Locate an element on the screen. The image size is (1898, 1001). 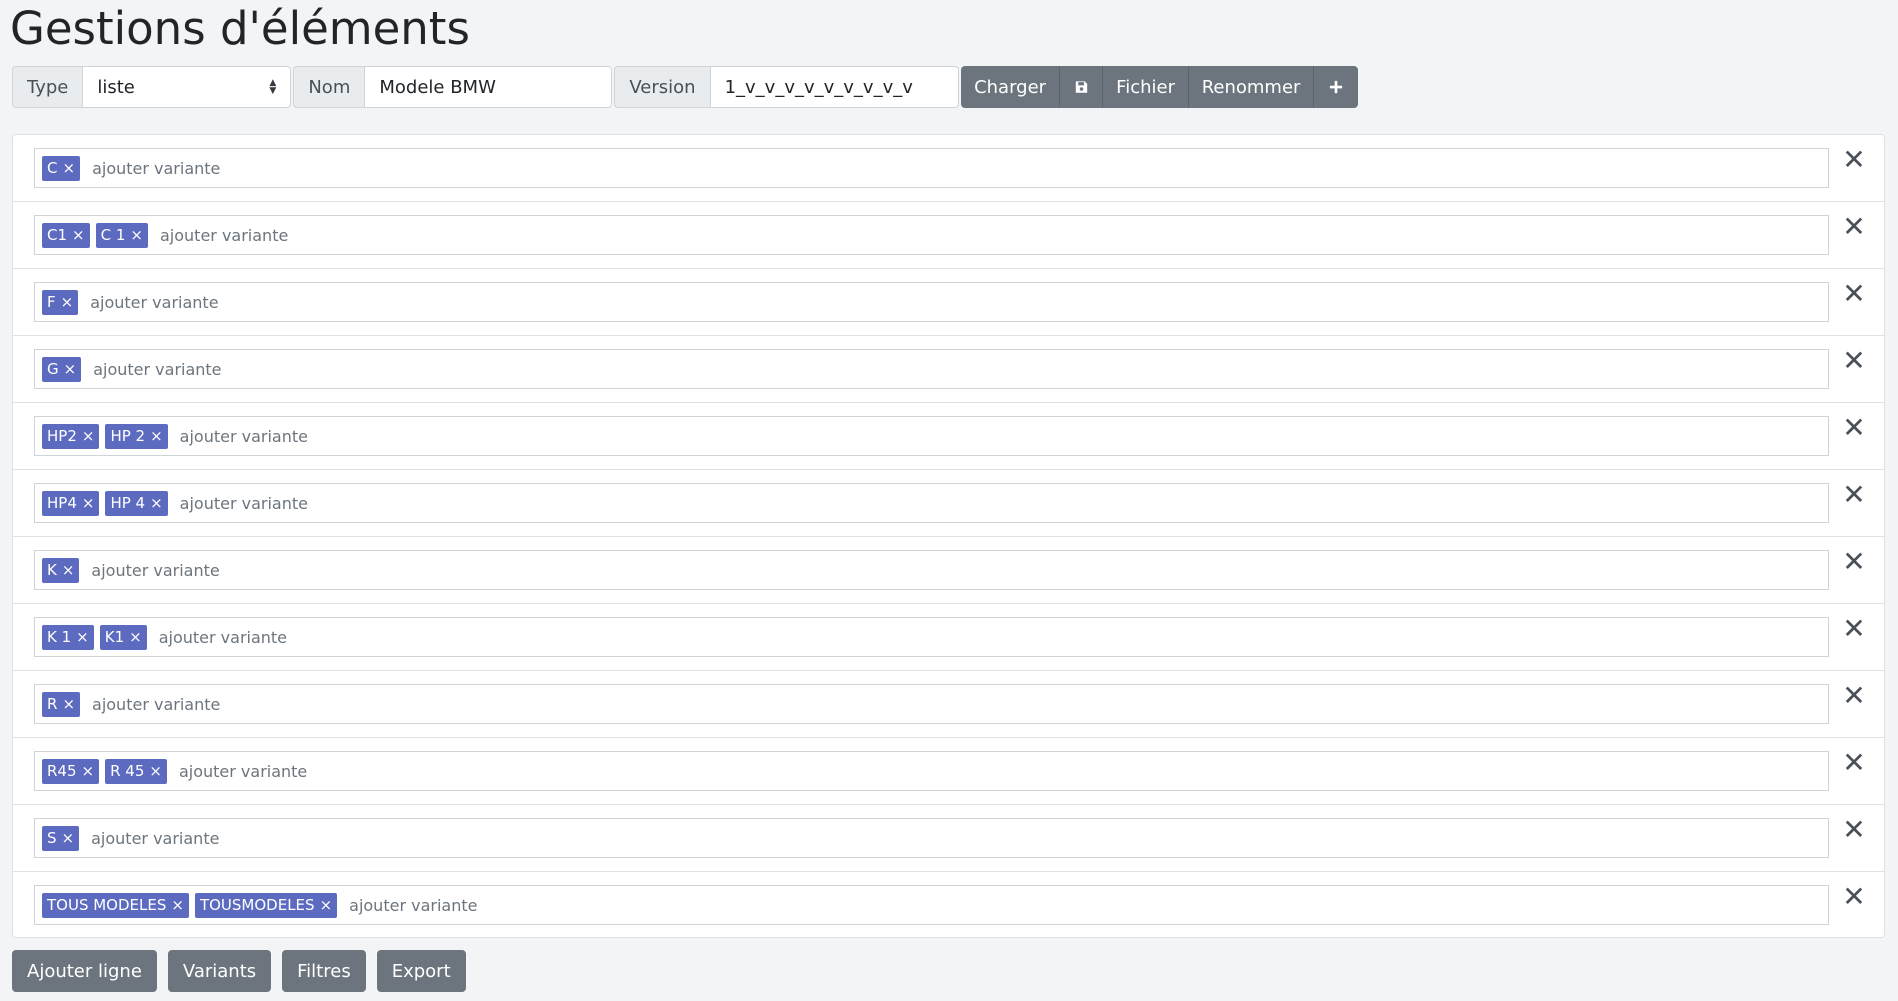
type-select-value: liste is located at coordinates (116, 87).